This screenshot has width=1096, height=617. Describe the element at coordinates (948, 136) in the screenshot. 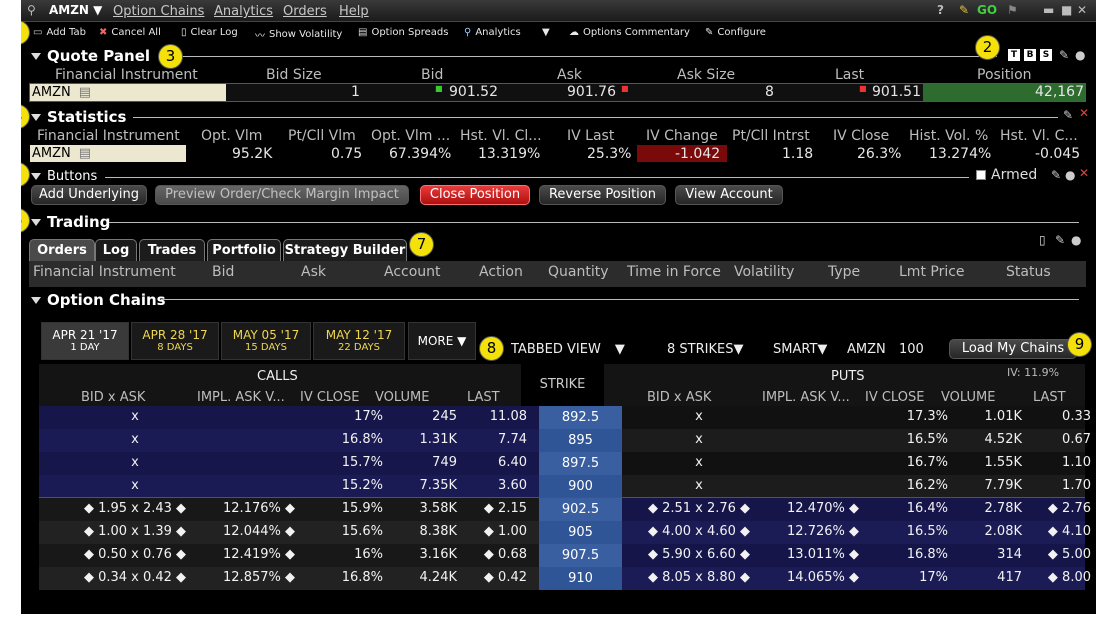

I see `st-header-hist-vol: Hist. Vol. %` at that location.